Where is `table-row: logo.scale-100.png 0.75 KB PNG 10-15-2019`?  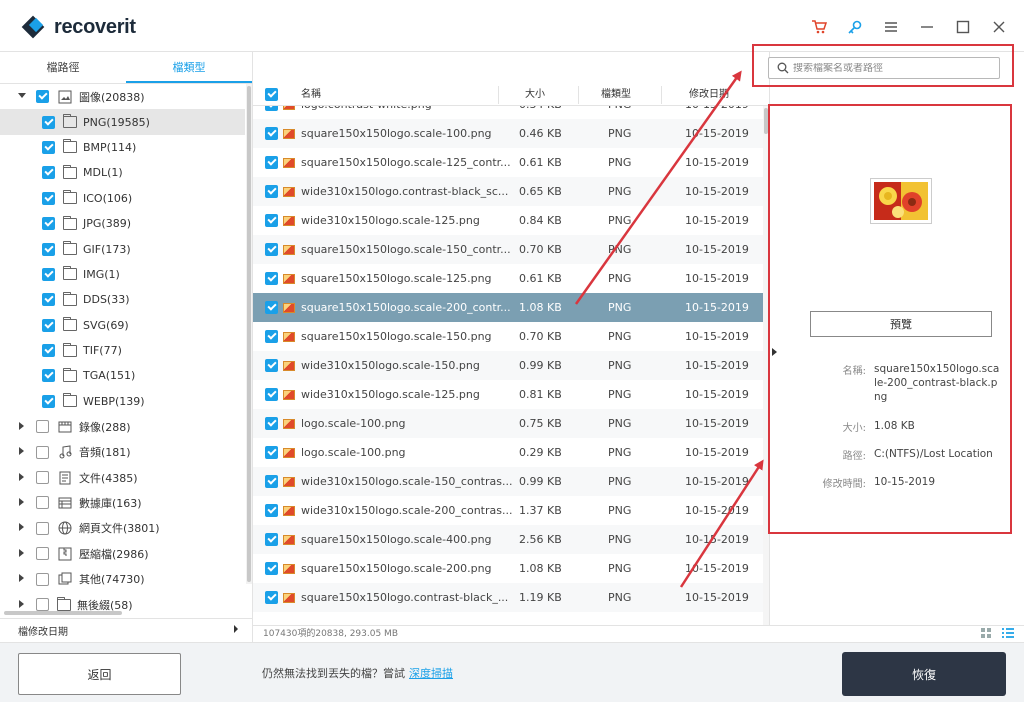 table-row: logo.scale-100.png 0.75 KB PNG 10-15-2019 is located at coordinates (508, 423).